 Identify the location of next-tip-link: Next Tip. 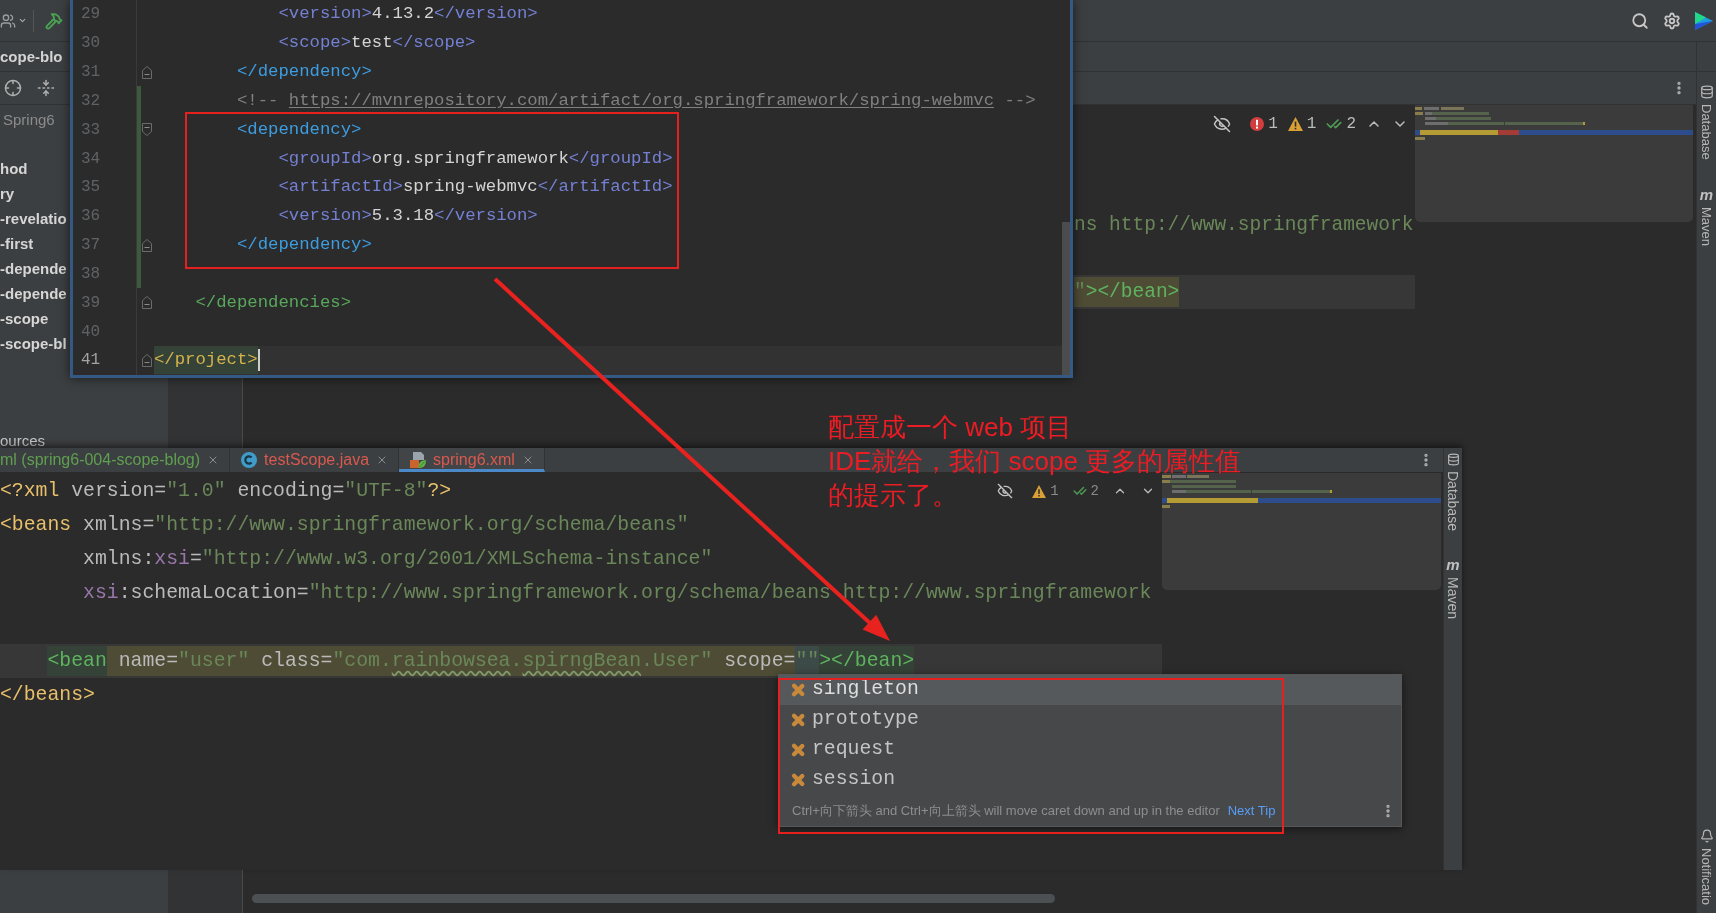
(1251, 810).